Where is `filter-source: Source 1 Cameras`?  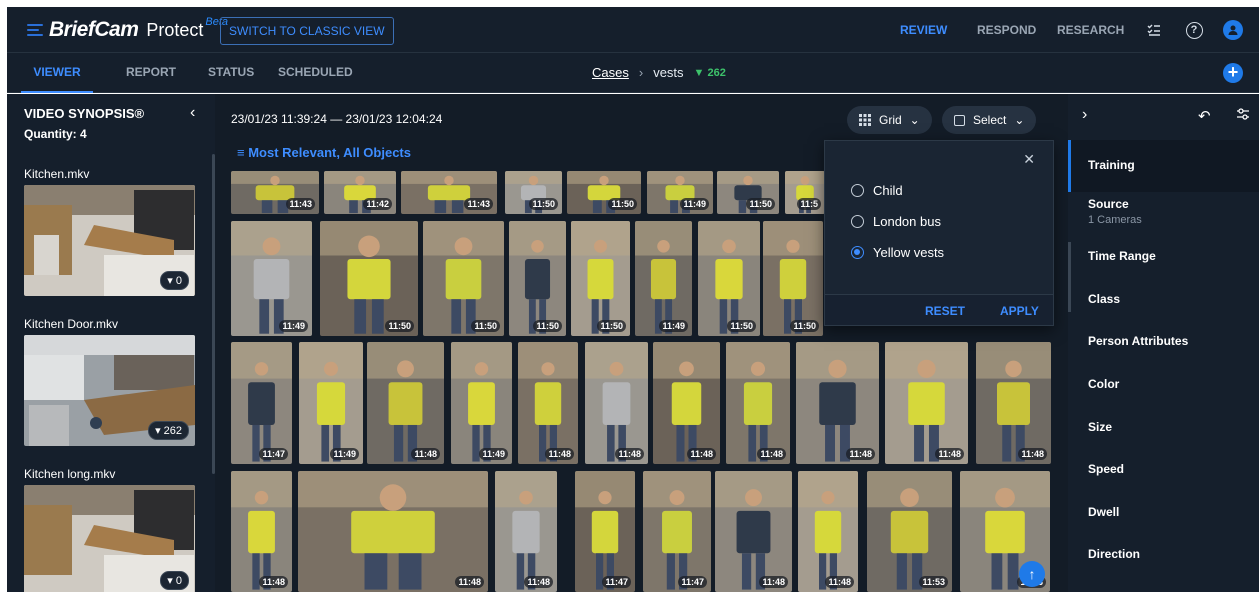
filter-source: Source 1 Cameras is located at coordinates (1163, 211).